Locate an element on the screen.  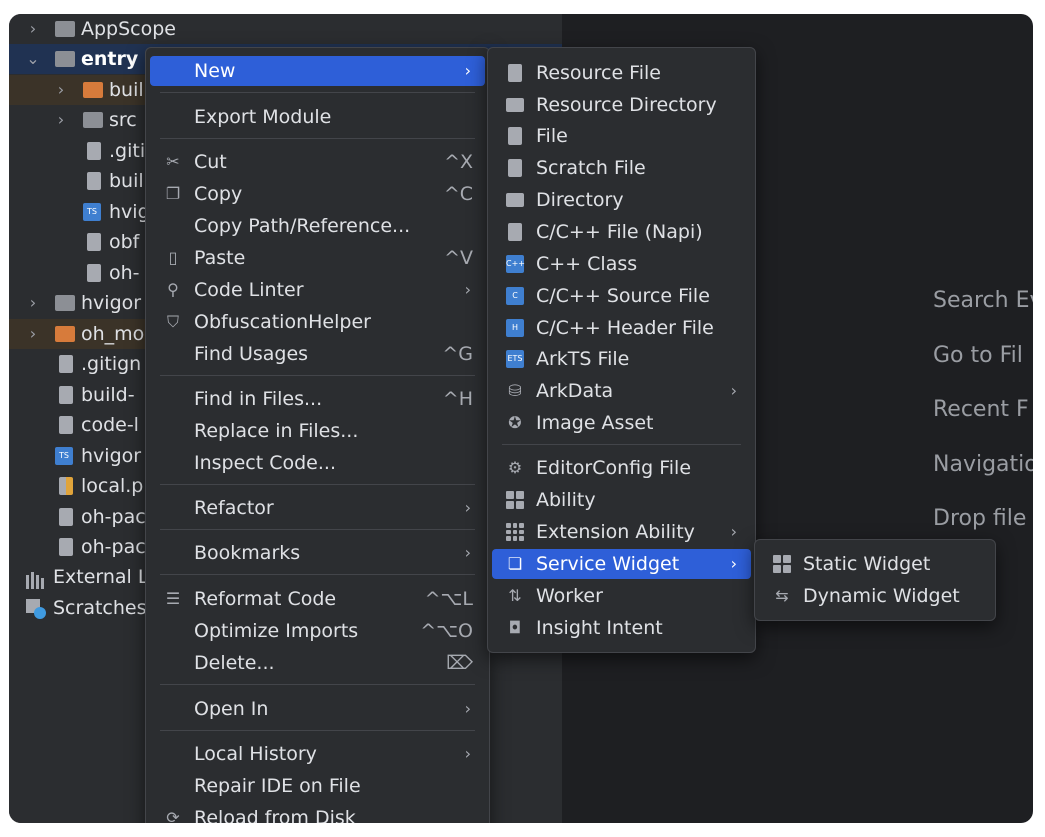
menu-item-cpp-file-napi: C/C++ File (Napi) is located at coordinates (621, 232).